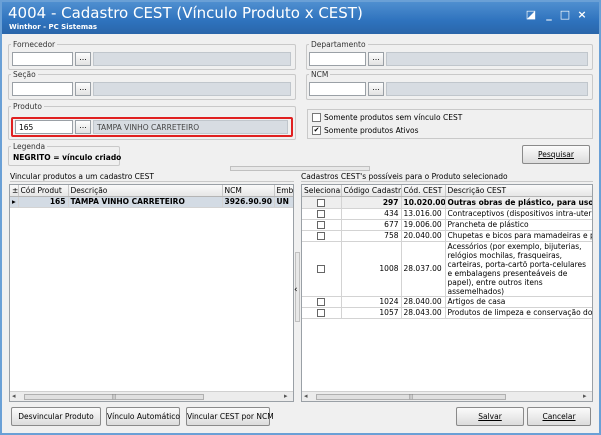 The image size is (601, 435). Describe the element at coordinates (53, 27) in the screenshot. I see `window-subtitle: Winthor - PC Sistemas` at that location.